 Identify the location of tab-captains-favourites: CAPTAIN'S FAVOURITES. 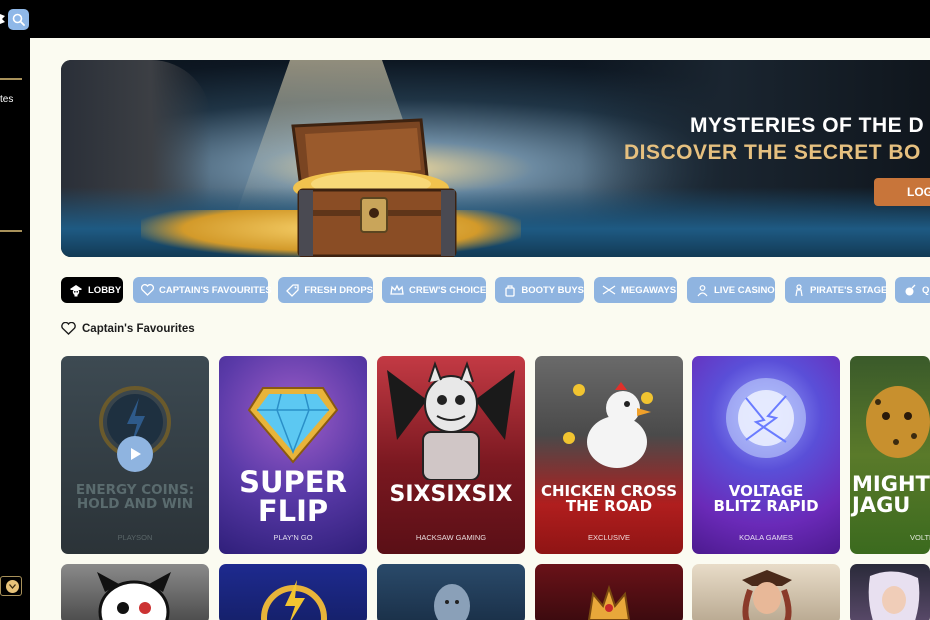
(202, 290).